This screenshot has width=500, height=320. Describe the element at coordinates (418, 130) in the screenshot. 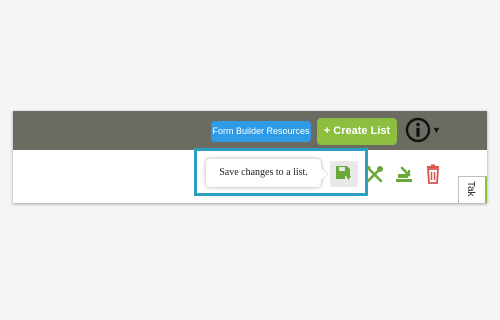

I see `info-circle-icon` at that location.